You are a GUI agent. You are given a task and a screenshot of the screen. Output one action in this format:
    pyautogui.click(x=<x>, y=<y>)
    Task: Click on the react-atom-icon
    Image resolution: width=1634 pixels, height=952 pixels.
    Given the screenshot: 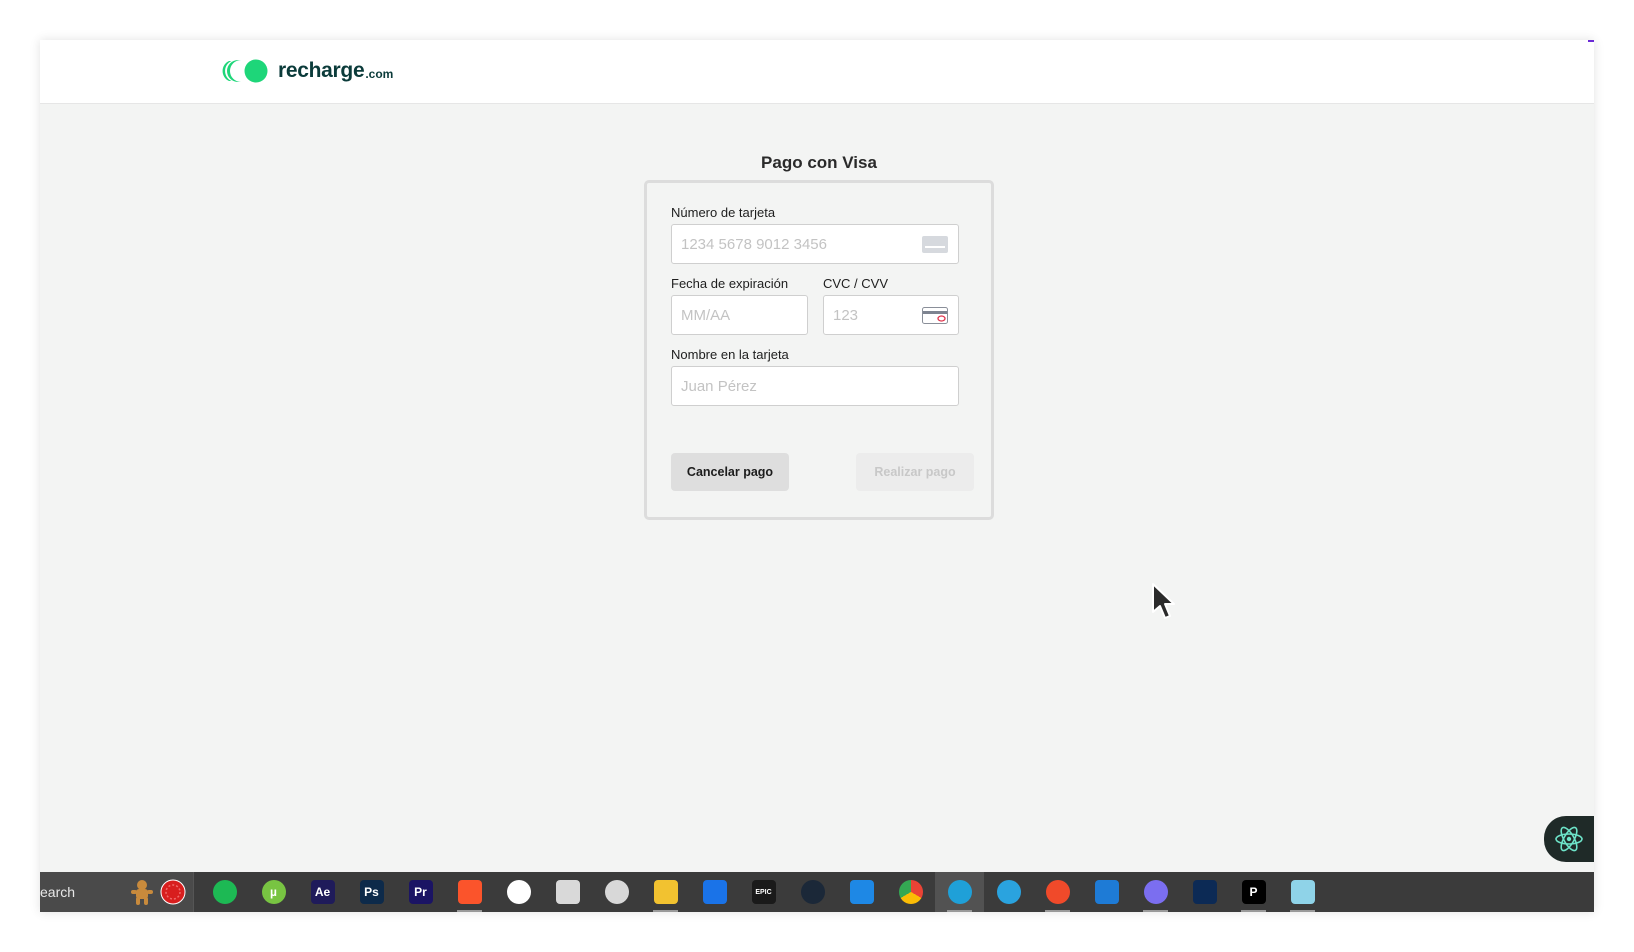 What is the action you would take?
    pyautogui.click(x=1569, y=839)
    